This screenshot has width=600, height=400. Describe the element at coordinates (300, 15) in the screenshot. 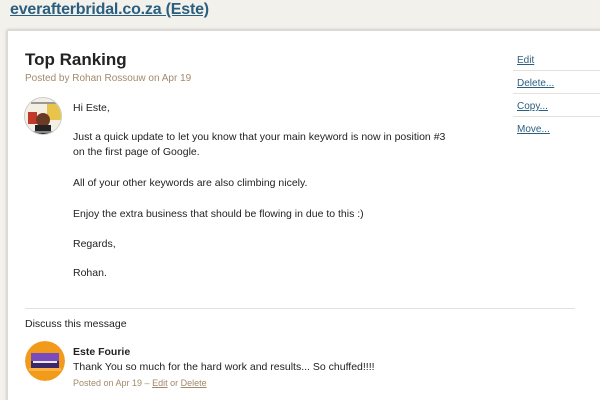

I see `header-bar: everafterbridal.co.za (Este)` at that location.